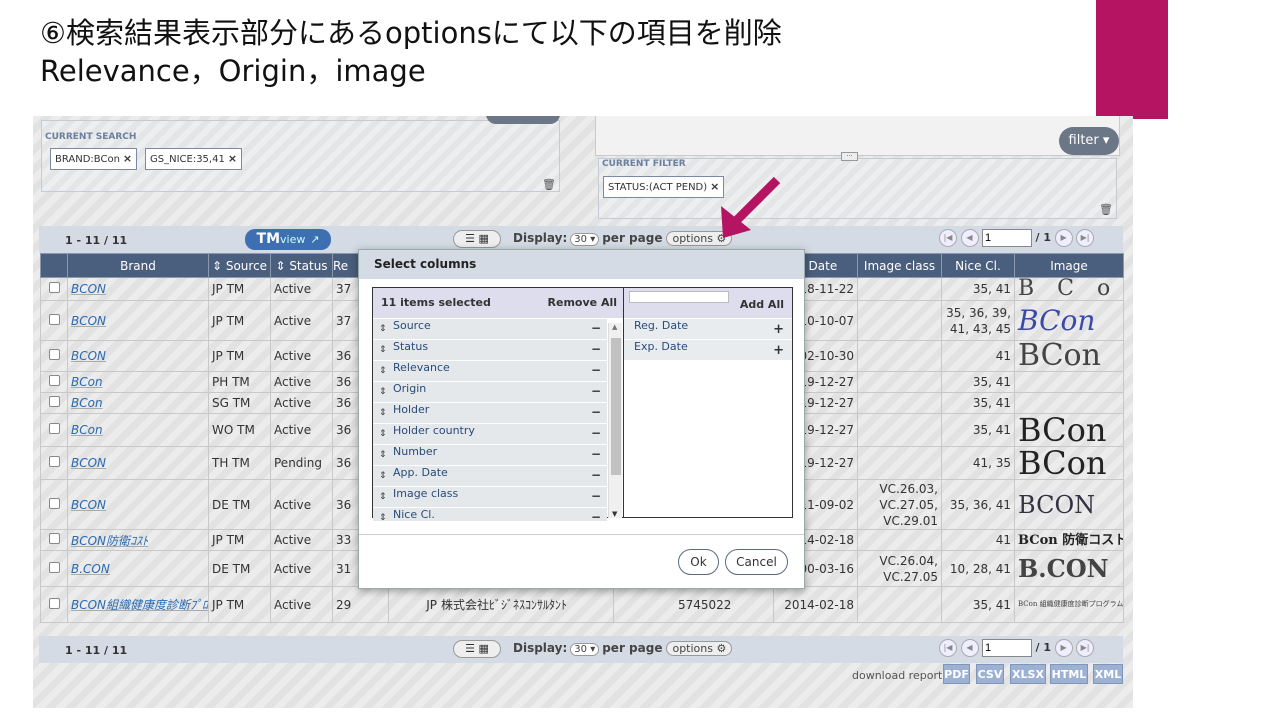  I want to click on selected-column-item: ⇕ Relevance −, so click(490, 371).